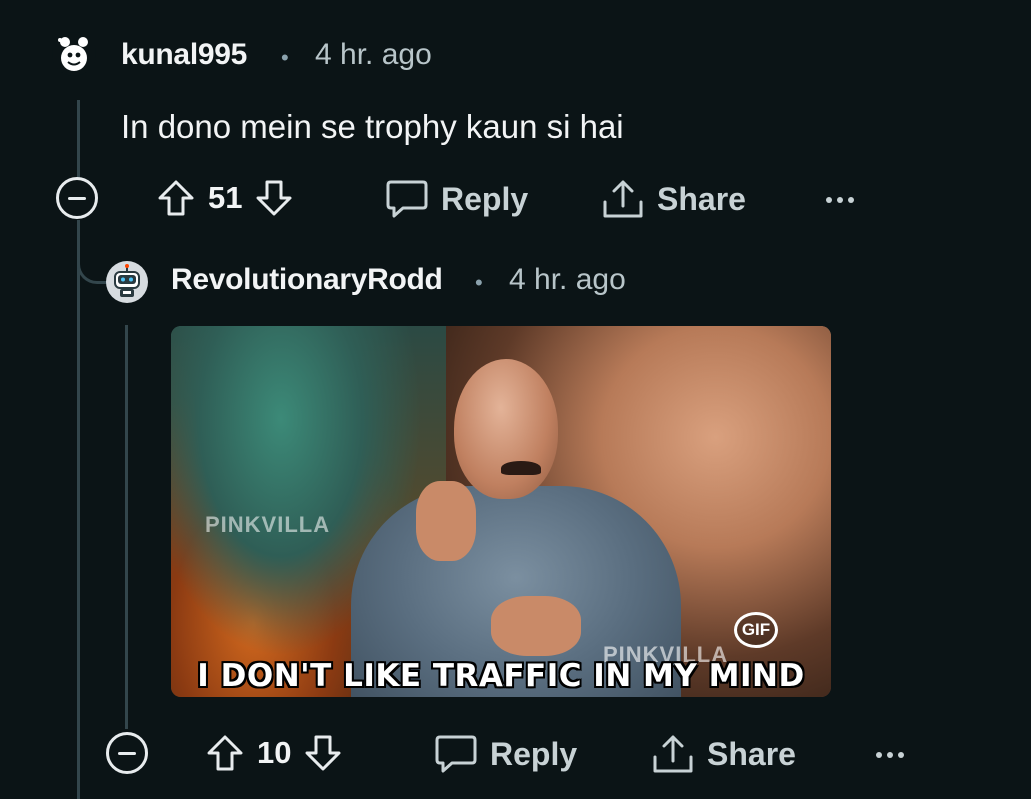 The image size is (1031, 799). What do you see at coordinates (126, 527) in the screenshot?
I see `thread-line-comment2` at bounding box center [126, 527].